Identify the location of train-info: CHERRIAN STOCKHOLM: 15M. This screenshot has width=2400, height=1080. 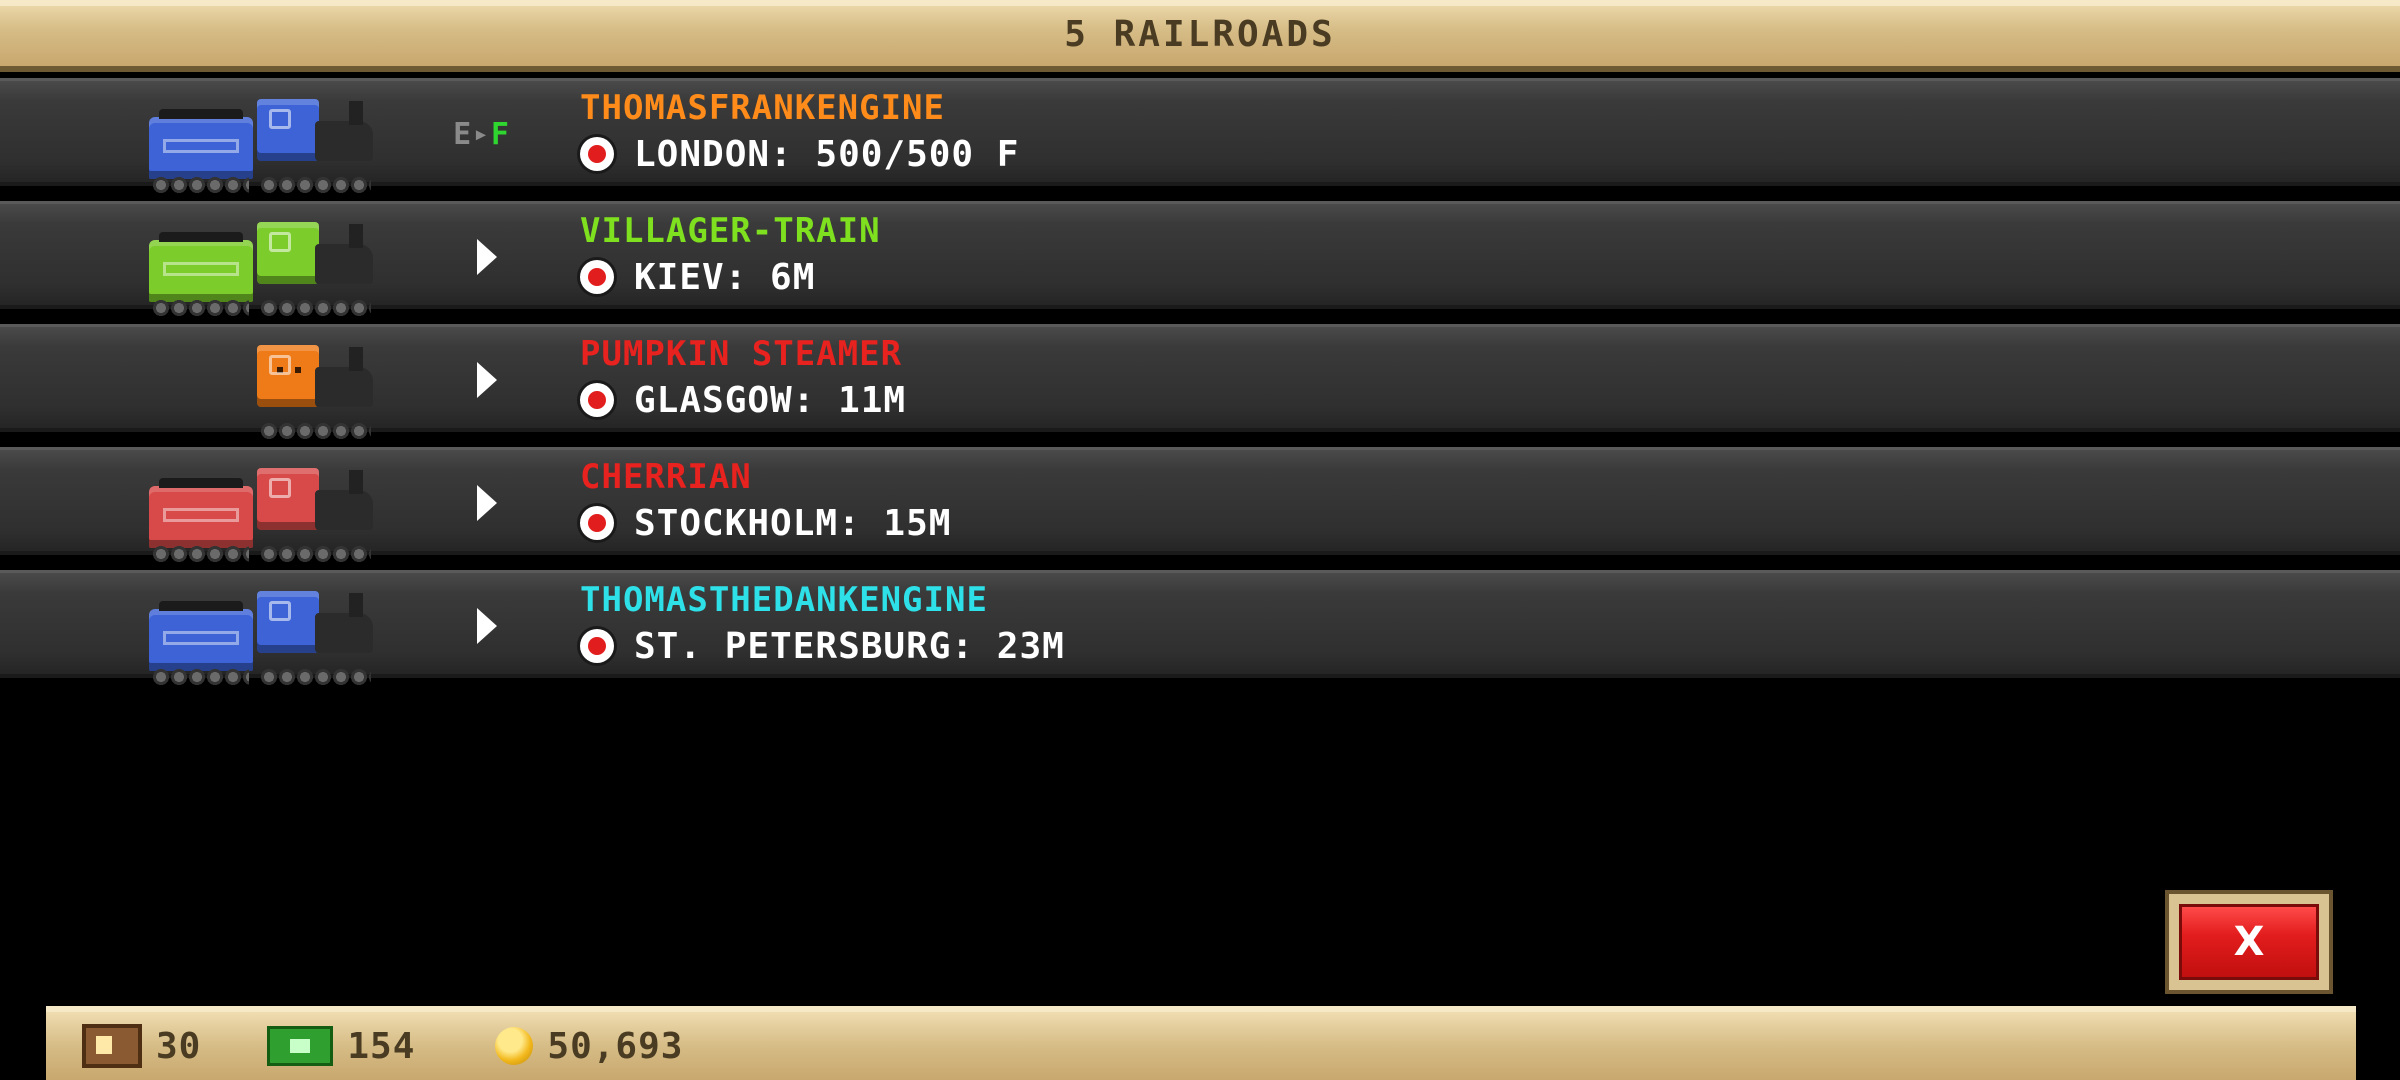
(765, 502).